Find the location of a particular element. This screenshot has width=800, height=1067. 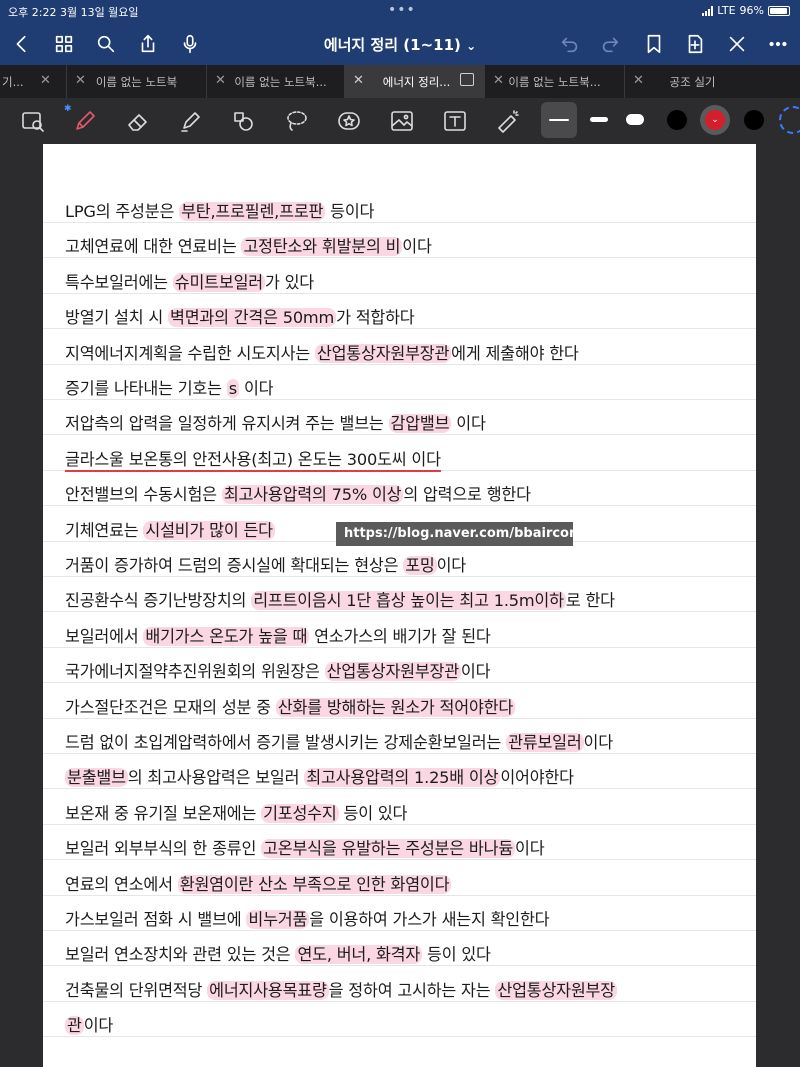

sticker-star-icon is located at coordinates (349, 121).